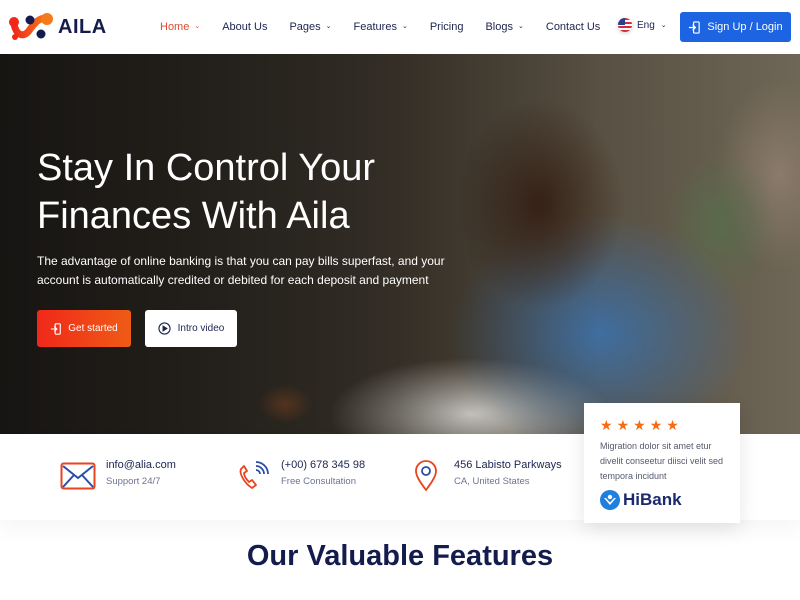 The image size is (800, 600). I want to click on language-label: Eng, so click(646, 25).